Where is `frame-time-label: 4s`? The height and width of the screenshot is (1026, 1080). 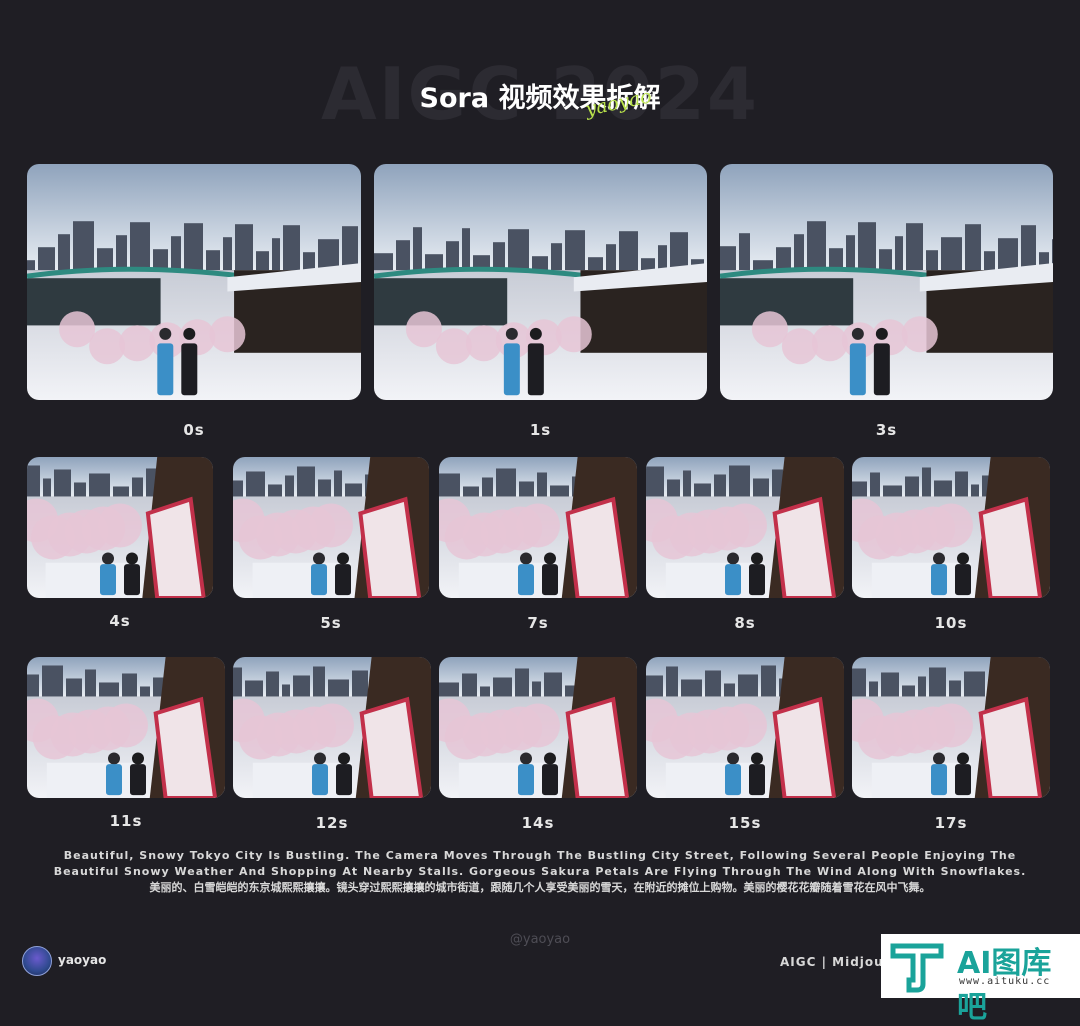
frame-time-label: 4s is located at coordinates (120, 621).